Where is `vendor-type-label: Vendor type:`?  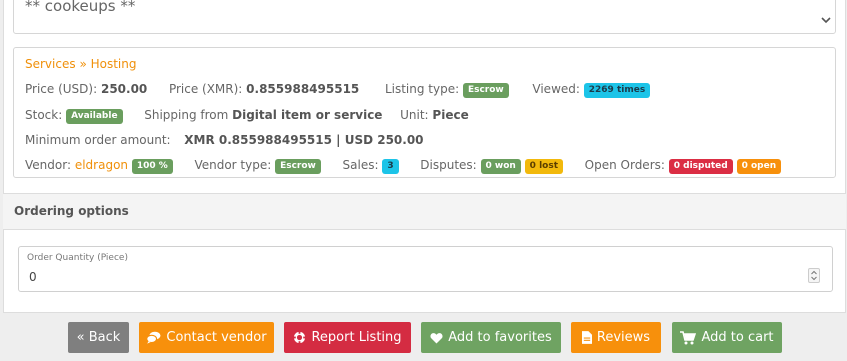
vendor-type-label: Vendor type: is located at coordinates (233, 165).